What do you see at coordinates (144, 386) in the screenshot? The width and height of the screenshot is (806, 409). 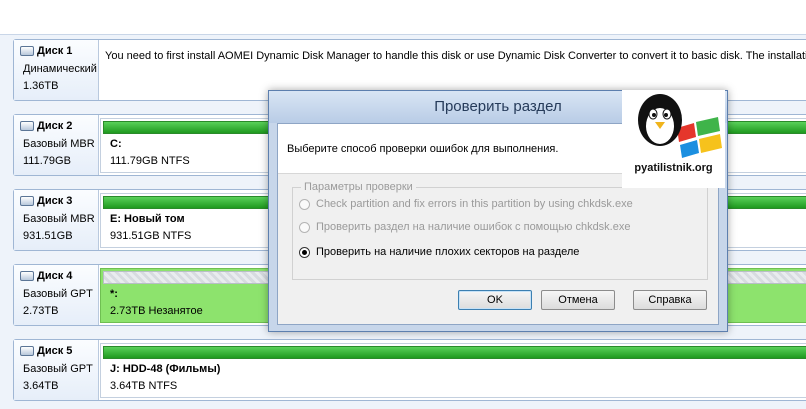 I see `partition-detail: 3.64TB NTFS` at bounding box center [144, 386].